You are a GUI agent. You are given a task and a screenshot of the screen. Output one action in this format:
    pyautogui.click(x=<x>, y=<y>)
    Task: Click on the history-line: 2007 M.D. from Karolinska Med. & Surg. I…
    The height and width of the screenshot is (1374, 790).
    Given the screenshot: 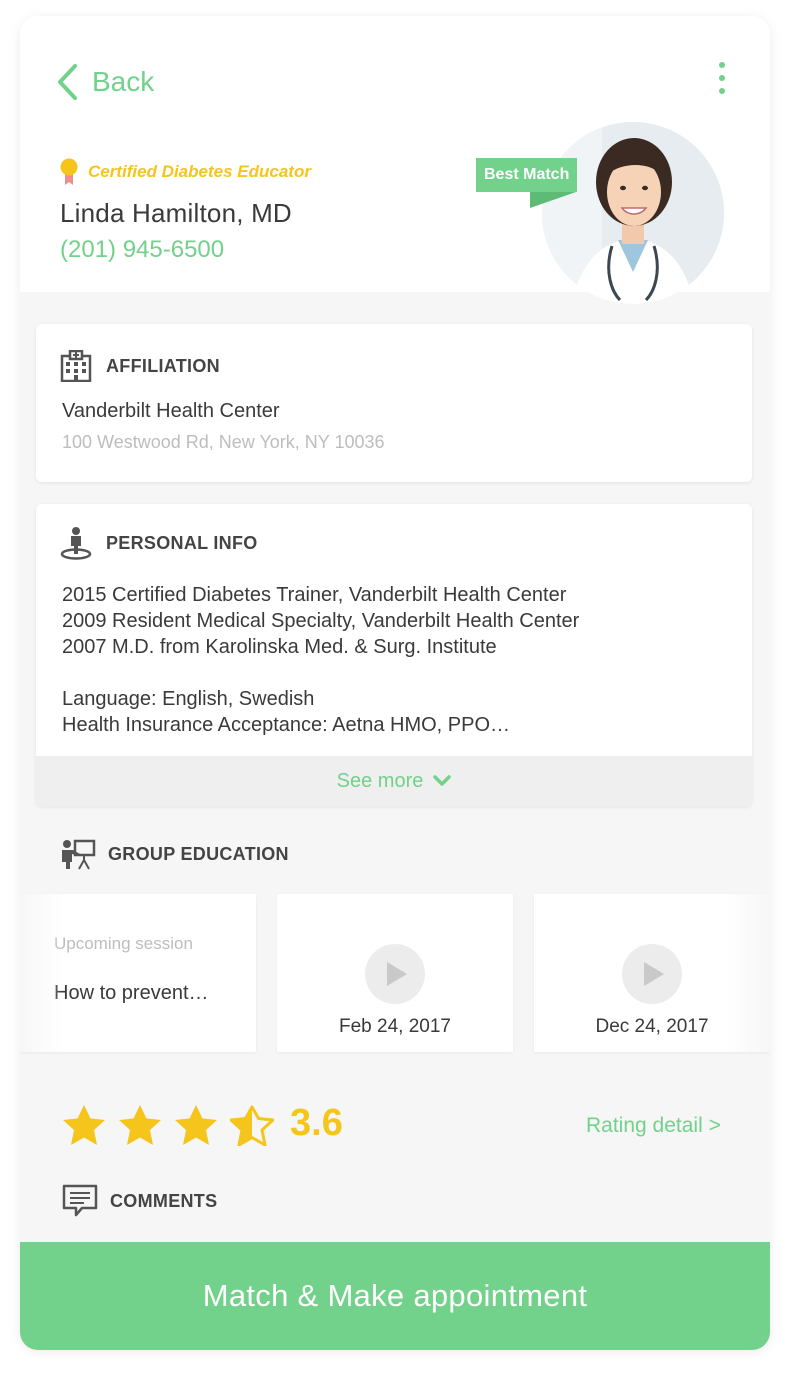 What is the action you would take?
    pyautogui.click(x=279, y=647)
    